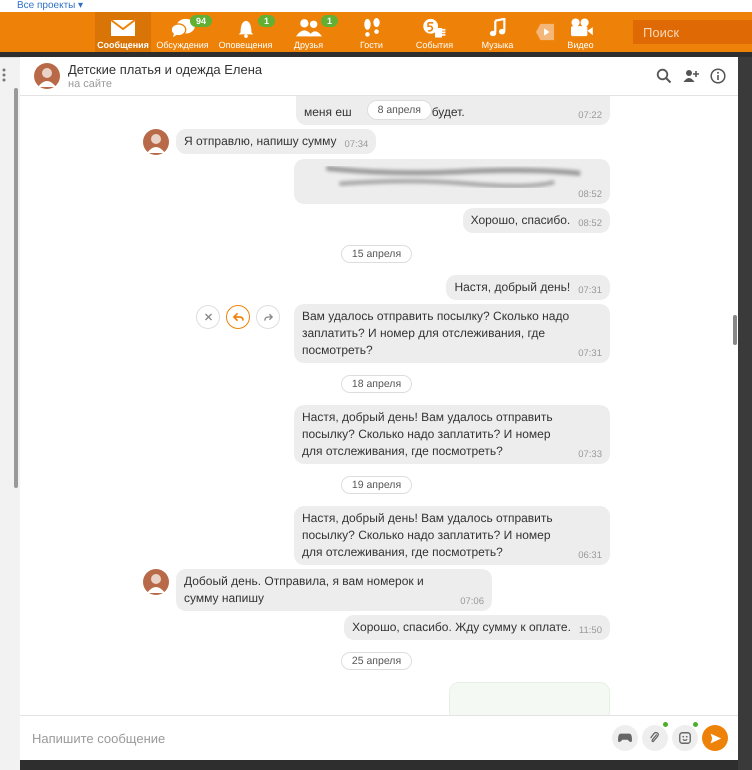 The width and height of the screenshot is (752, 770). Describe the element at coordinates (376, 254) in the screenshot. I see `date-label: 15 апреля` at that location.